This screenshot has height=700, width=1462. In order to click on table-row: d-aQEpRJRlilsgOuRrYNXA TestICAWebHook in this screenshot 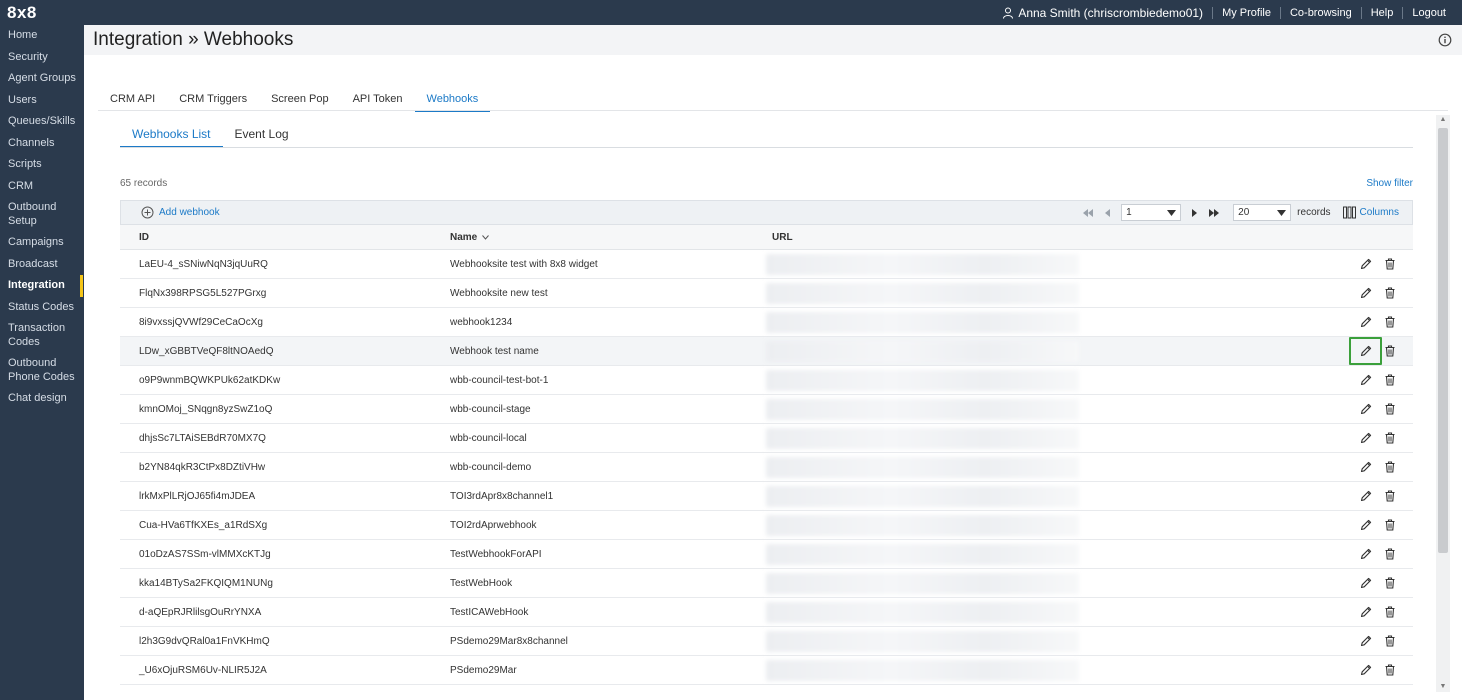, I will do `click(766, 612)`.